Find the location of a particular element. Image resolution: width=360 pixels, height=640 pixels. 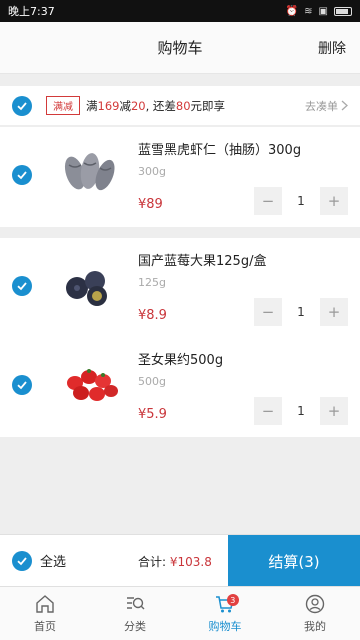

promo-row: 满减 满169减20, 还差80元即享 去凑单 is located at coordinates (180, 106).